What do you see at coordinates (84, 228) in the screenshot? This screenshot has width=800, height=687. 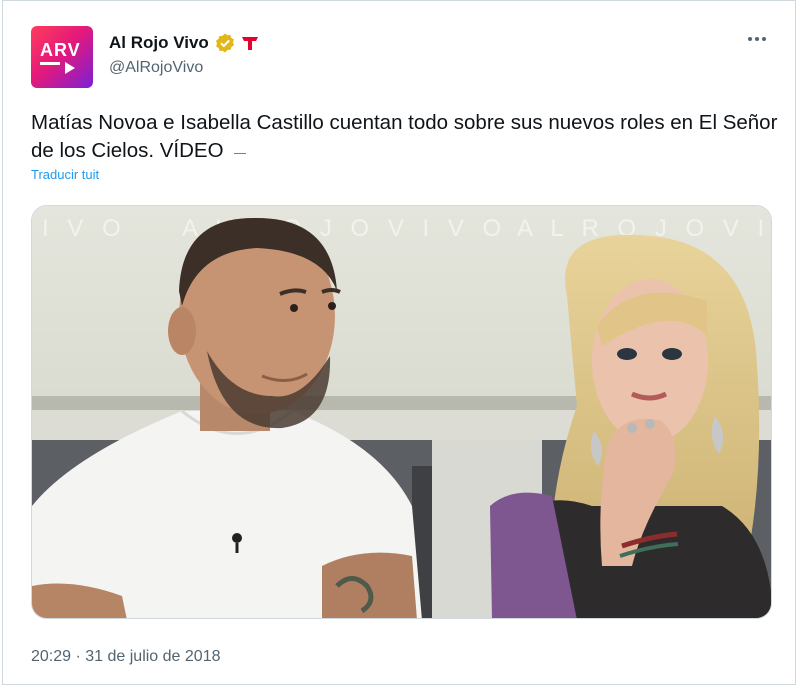 I see `bg-text-left: I V O` at bounding box center [84, 228].